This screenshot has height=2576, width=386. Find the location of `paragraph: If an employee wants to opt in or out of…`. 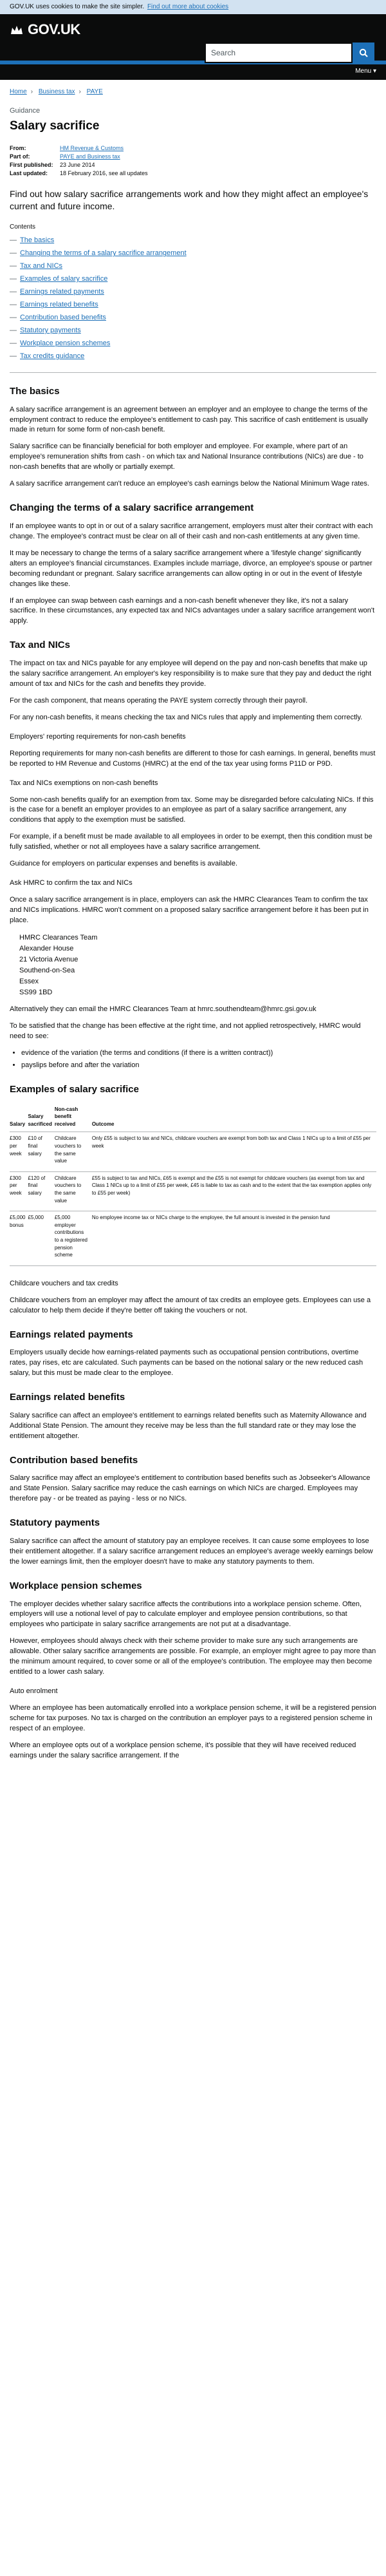

paragraph: If an employee wants to opt in or out of… is located at coordinates (191, 531).